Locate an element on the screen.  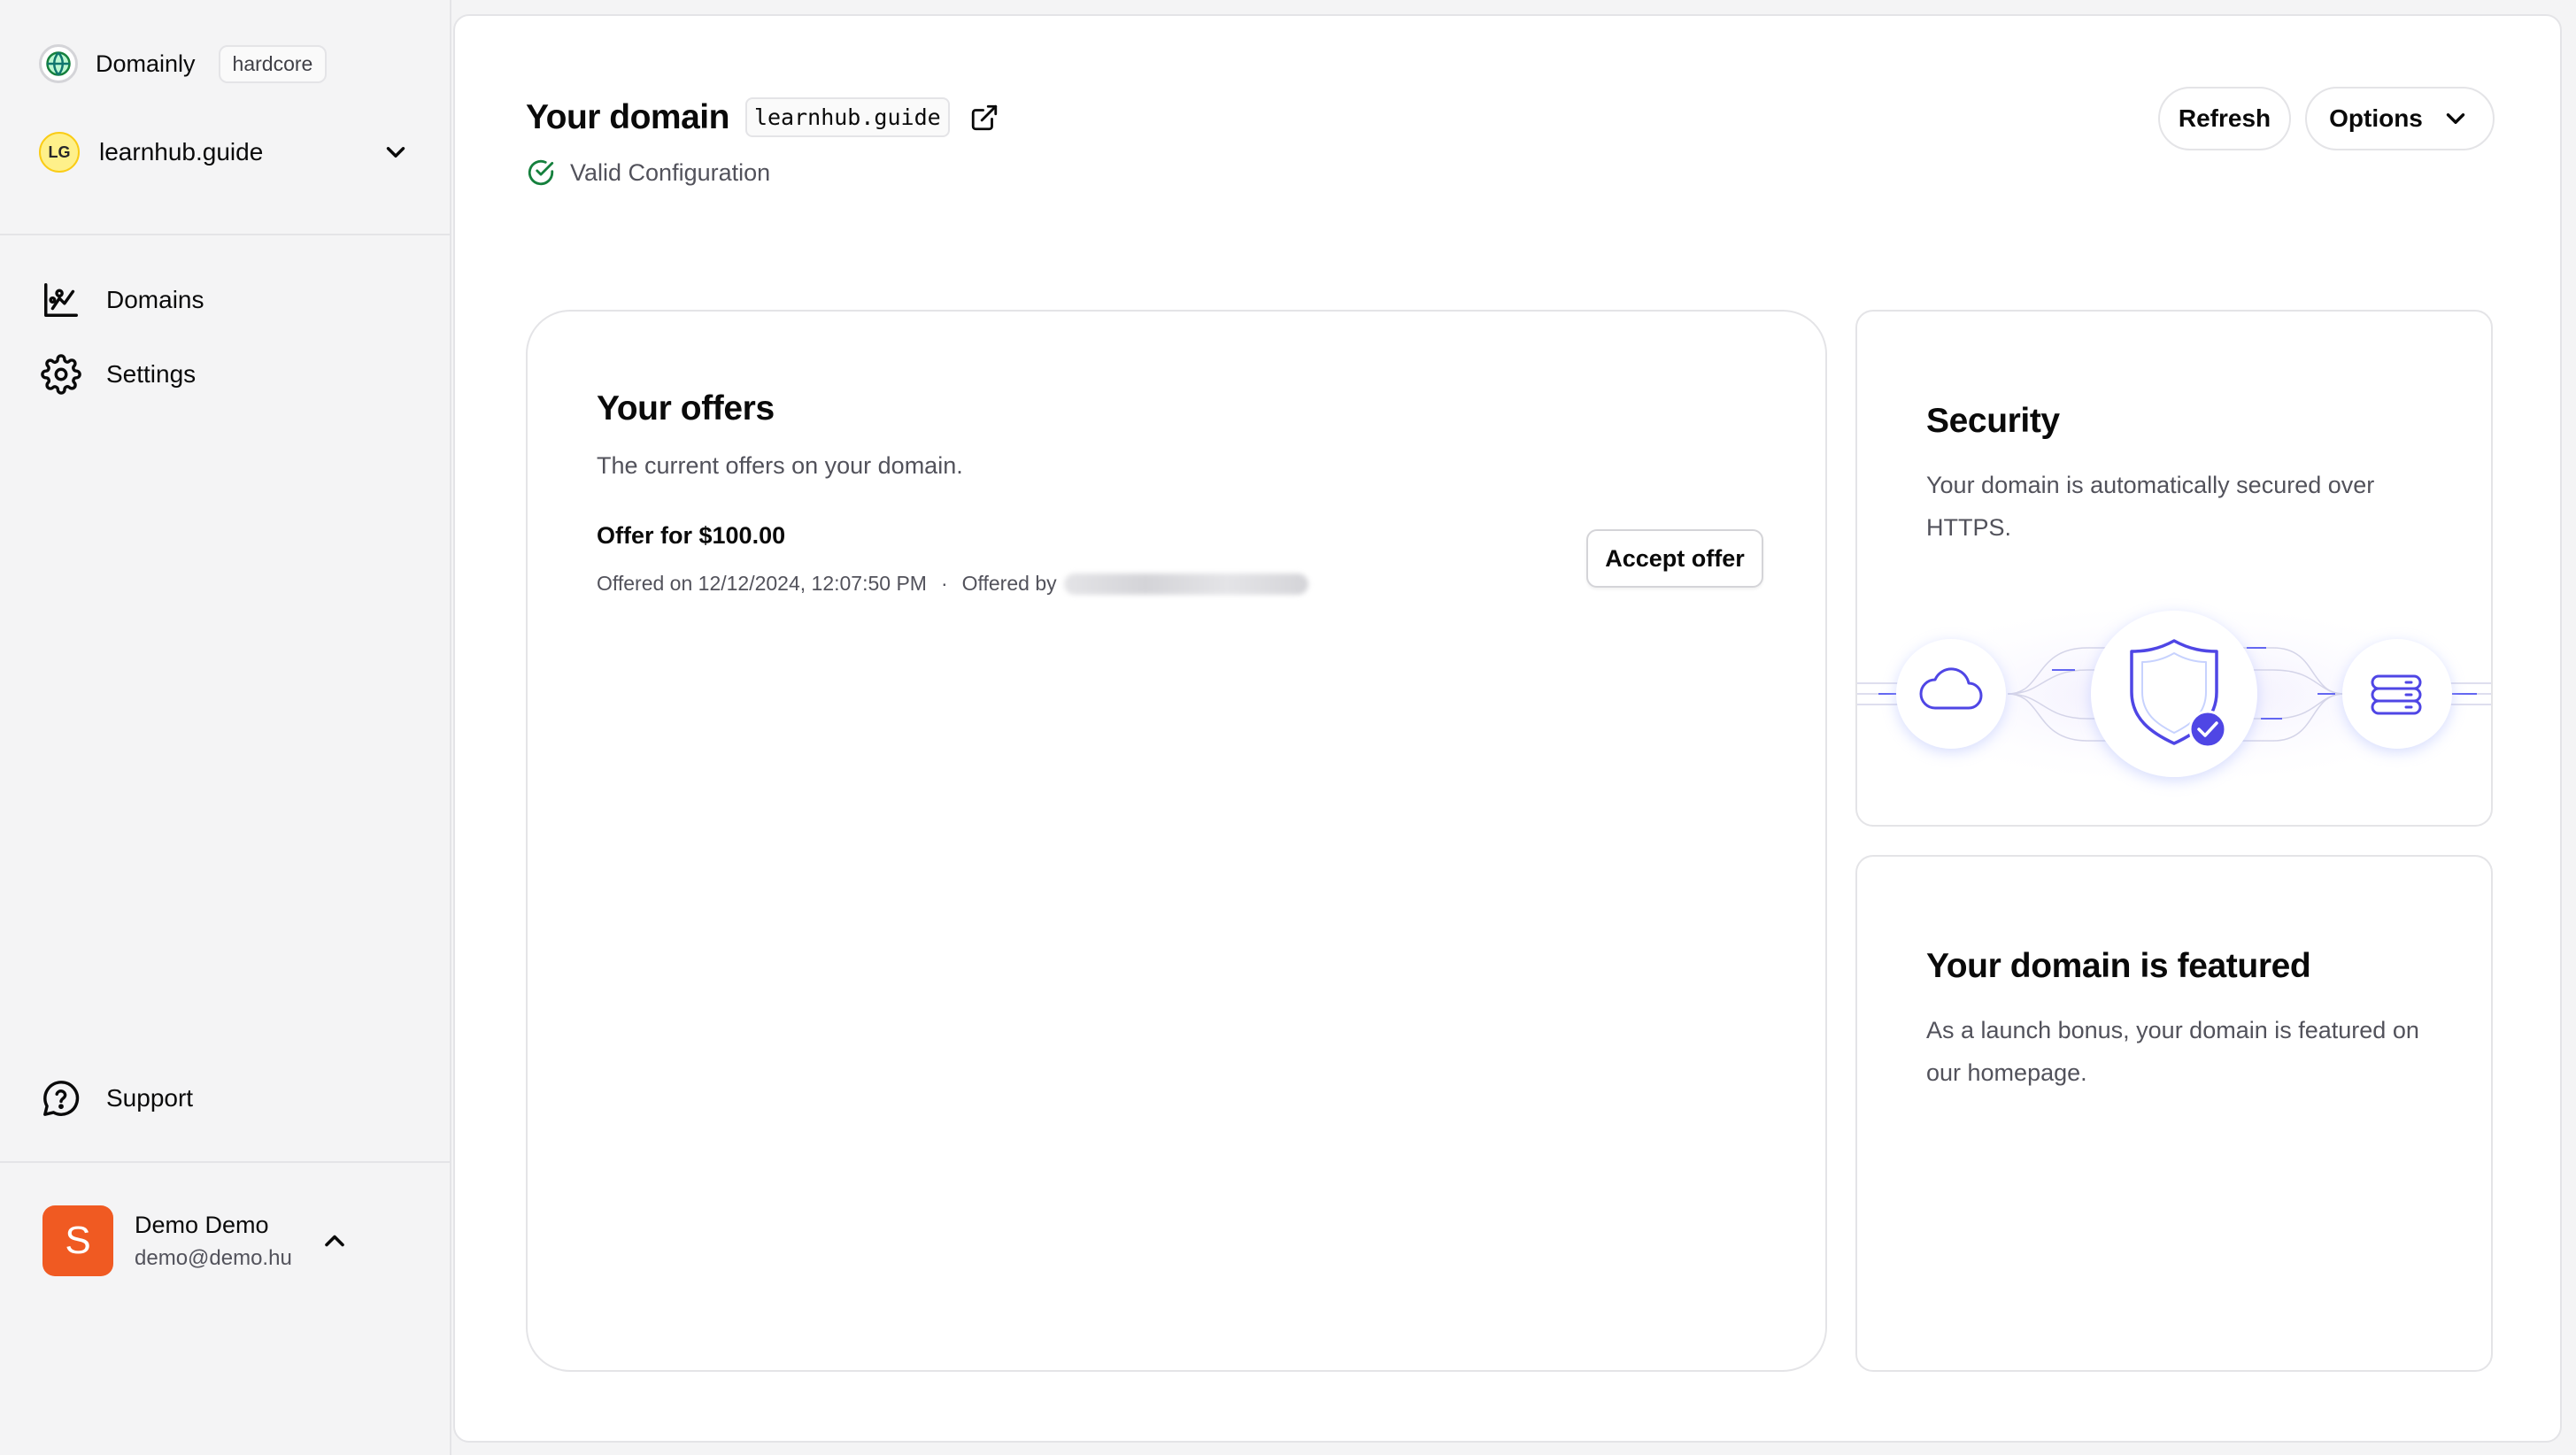
domain-code: learnhub.guide is located at coordinates (847, 117).